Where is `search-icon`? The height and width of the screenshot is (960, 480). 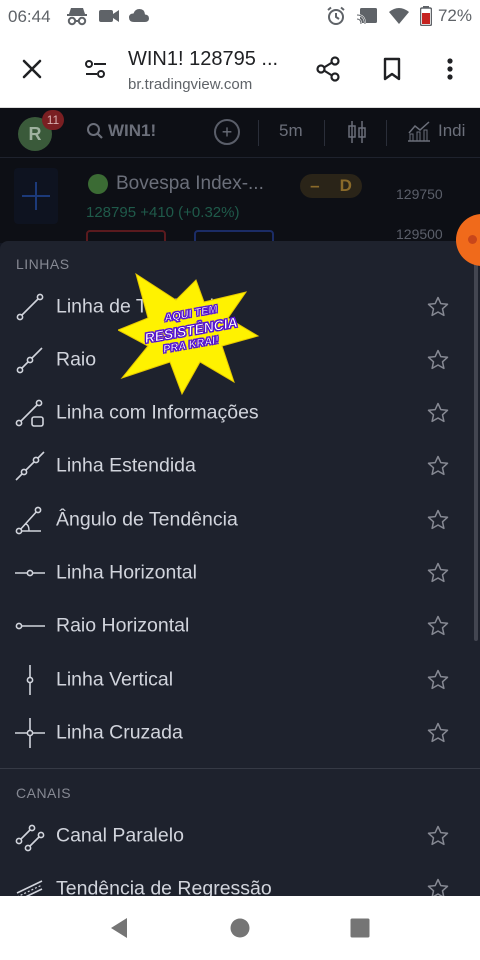
search-icon is located at coordinates (95, 131).